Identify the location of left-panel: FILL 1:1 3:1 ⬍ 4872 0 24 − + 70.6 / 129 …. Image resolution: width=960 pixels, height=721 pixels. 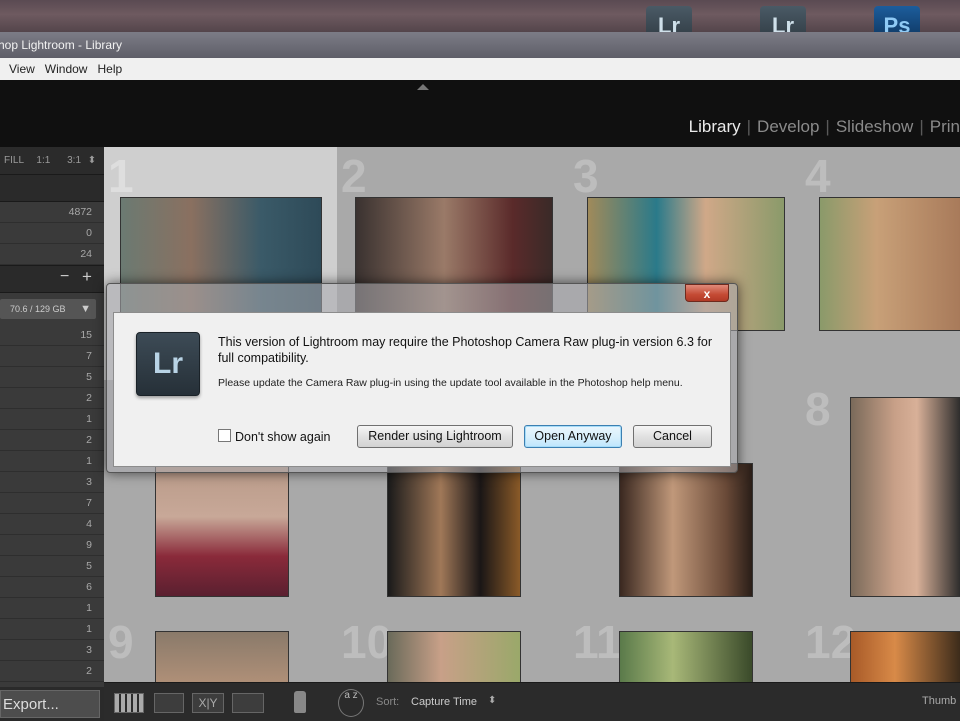
(52, 417).